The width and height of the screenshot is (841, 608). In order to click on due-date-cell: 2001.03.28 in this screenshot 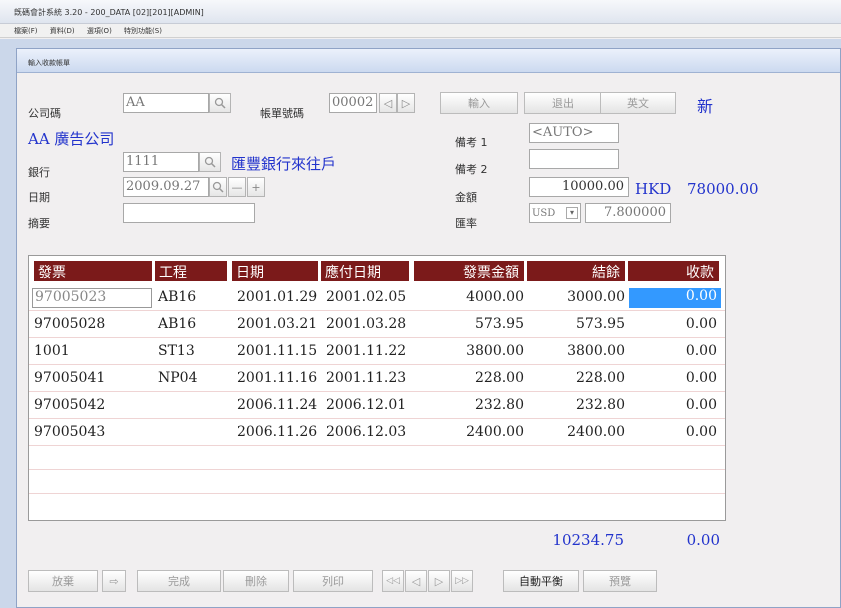, I will do `click(366, 326)`.